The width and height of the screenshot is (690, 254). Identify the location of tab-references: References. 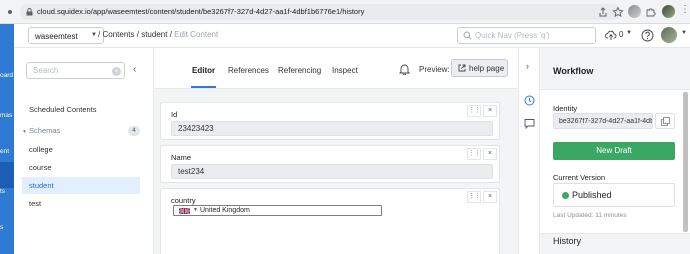
(248, 70).